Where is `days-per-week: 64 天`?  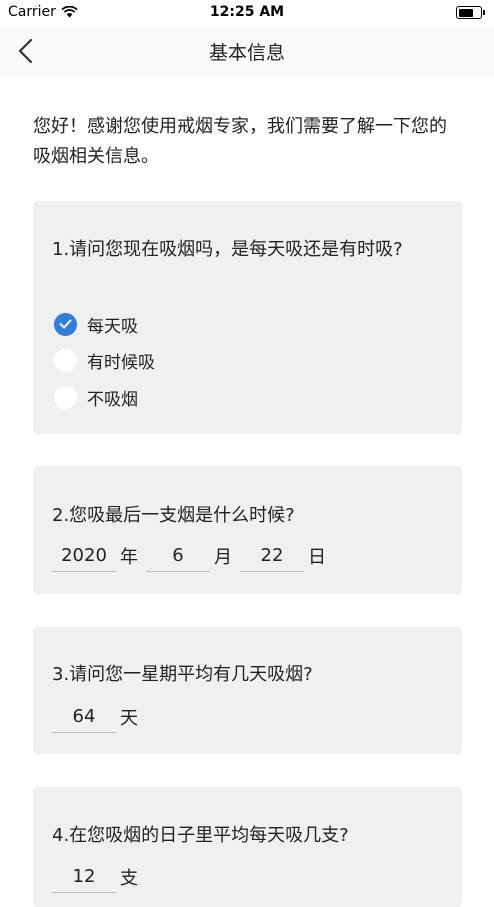 days-per-week: 64 天 is located at coordinates (99, 718).